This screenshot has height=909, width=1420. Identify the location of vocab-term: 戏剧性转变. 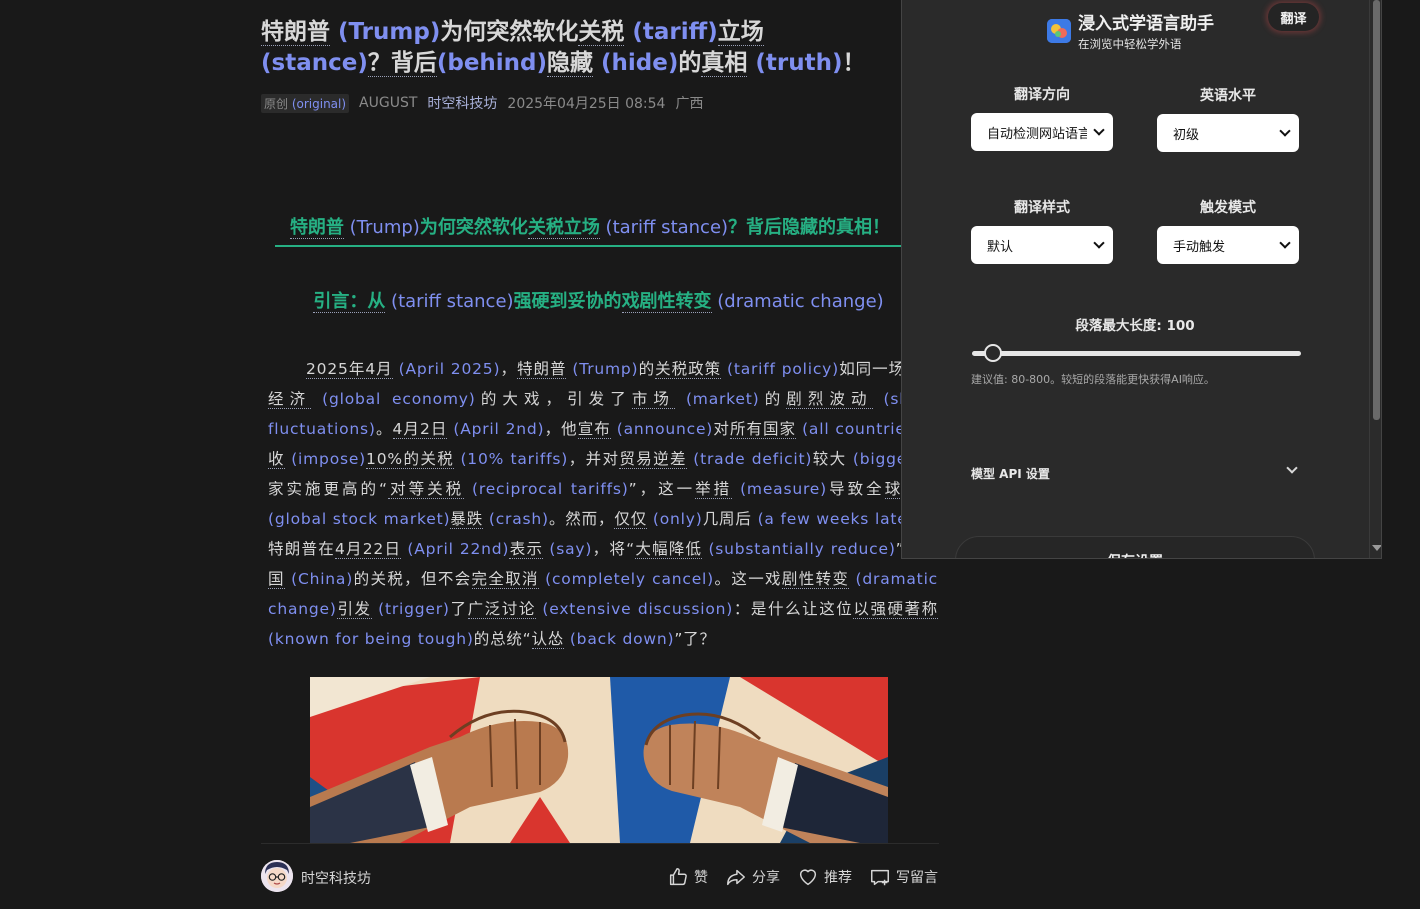
(666, 302).